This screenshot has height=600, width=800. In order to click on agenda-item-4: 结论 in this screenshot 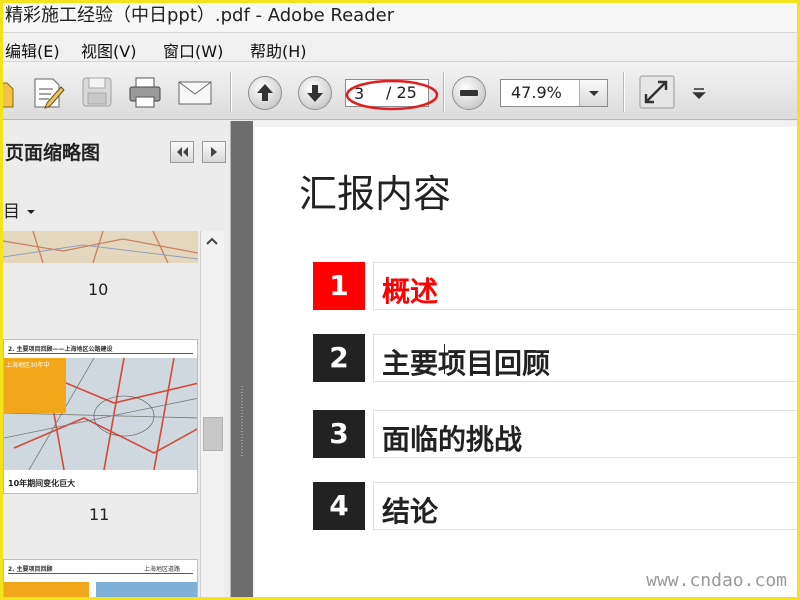, I will do `click(585, 506)`.